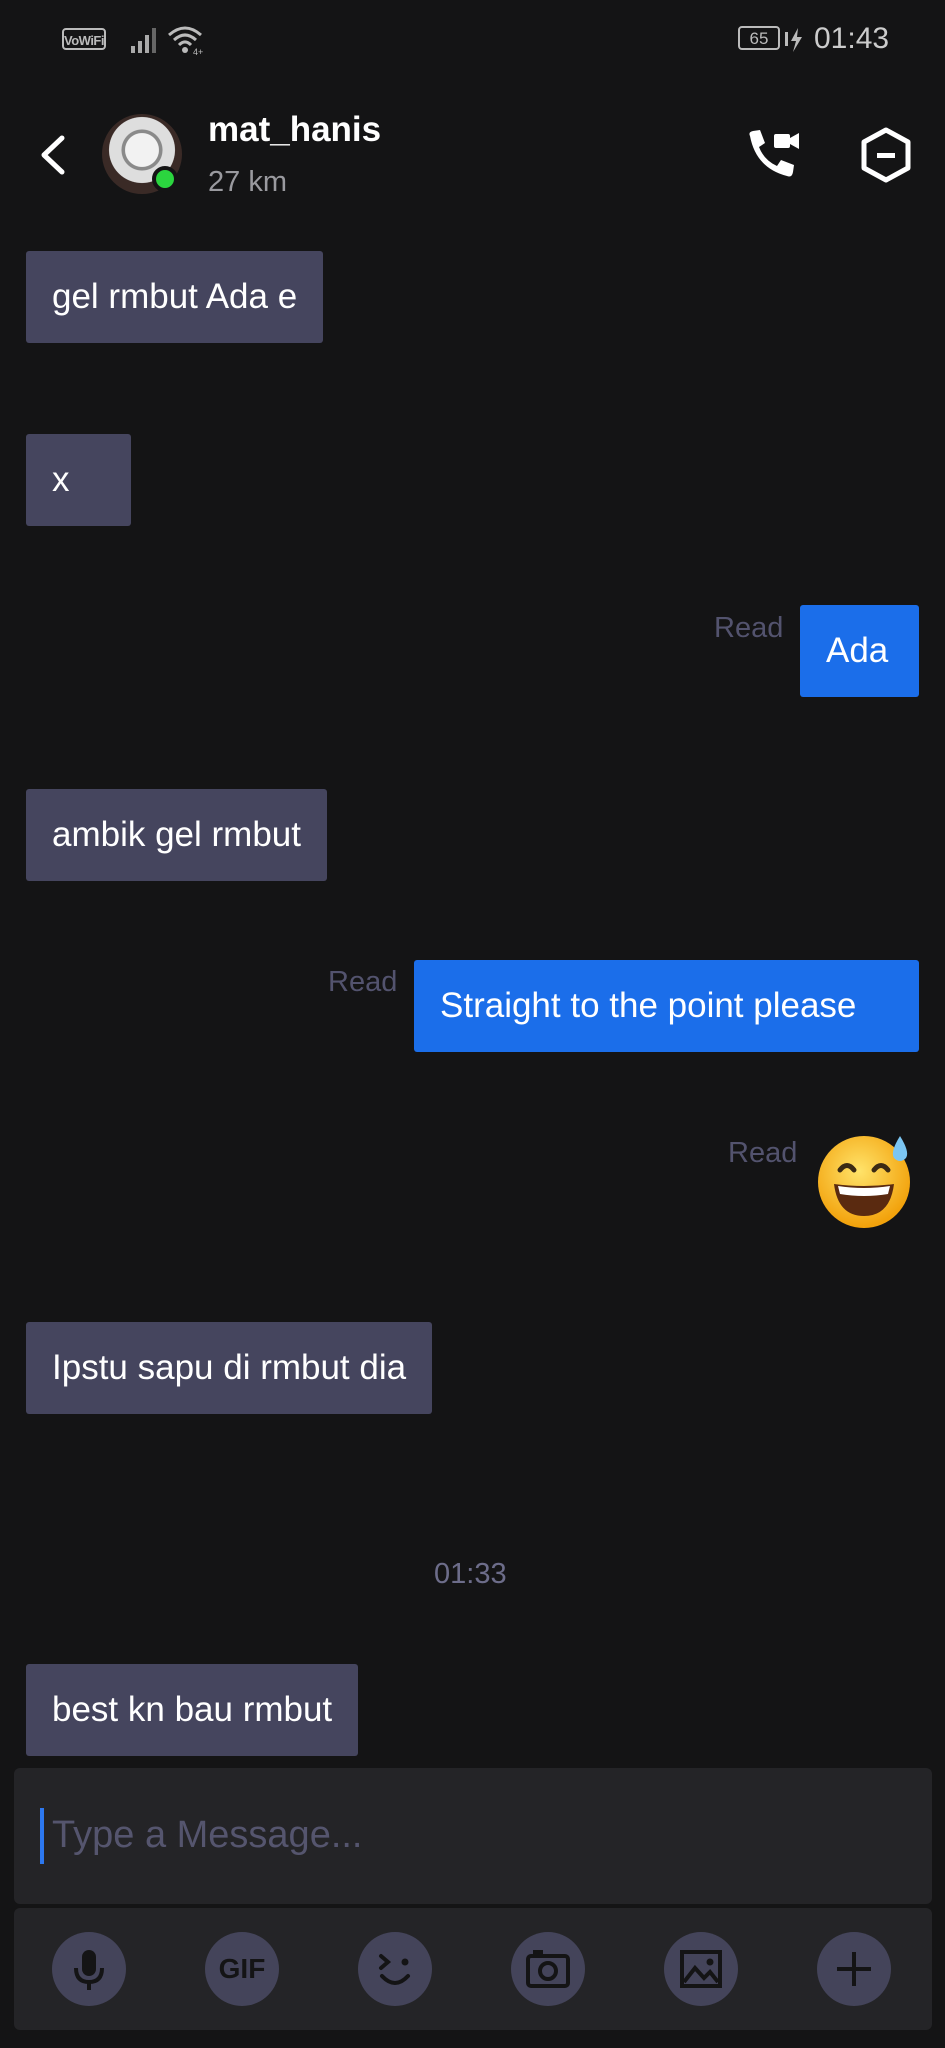 The image size is (945, 2048). I want to click on video-call-icon, so click(773, 155).